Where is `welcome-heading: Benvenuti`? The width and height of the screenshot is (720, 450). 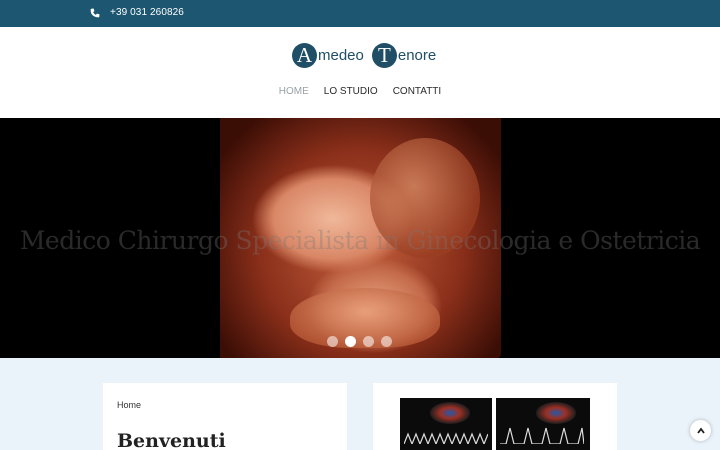 welcome-heading: Benvenuti is located at coordinates (171, 440).